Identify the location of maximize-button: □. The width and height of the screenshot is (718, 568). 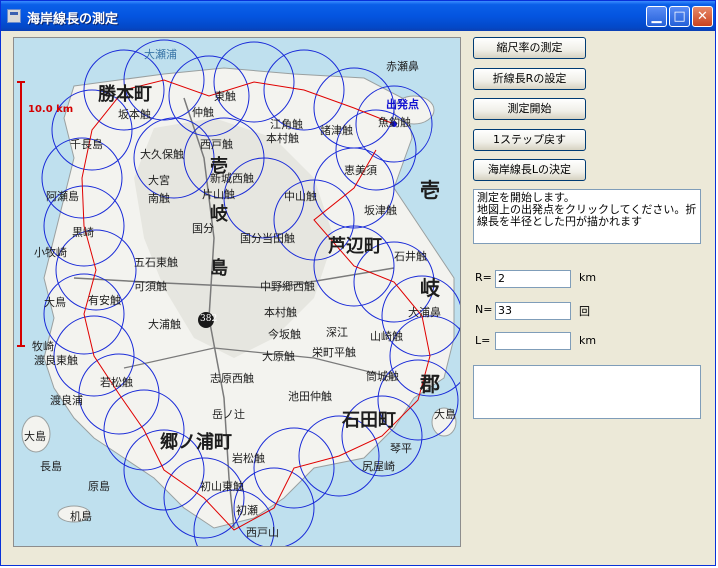
(679, 16).